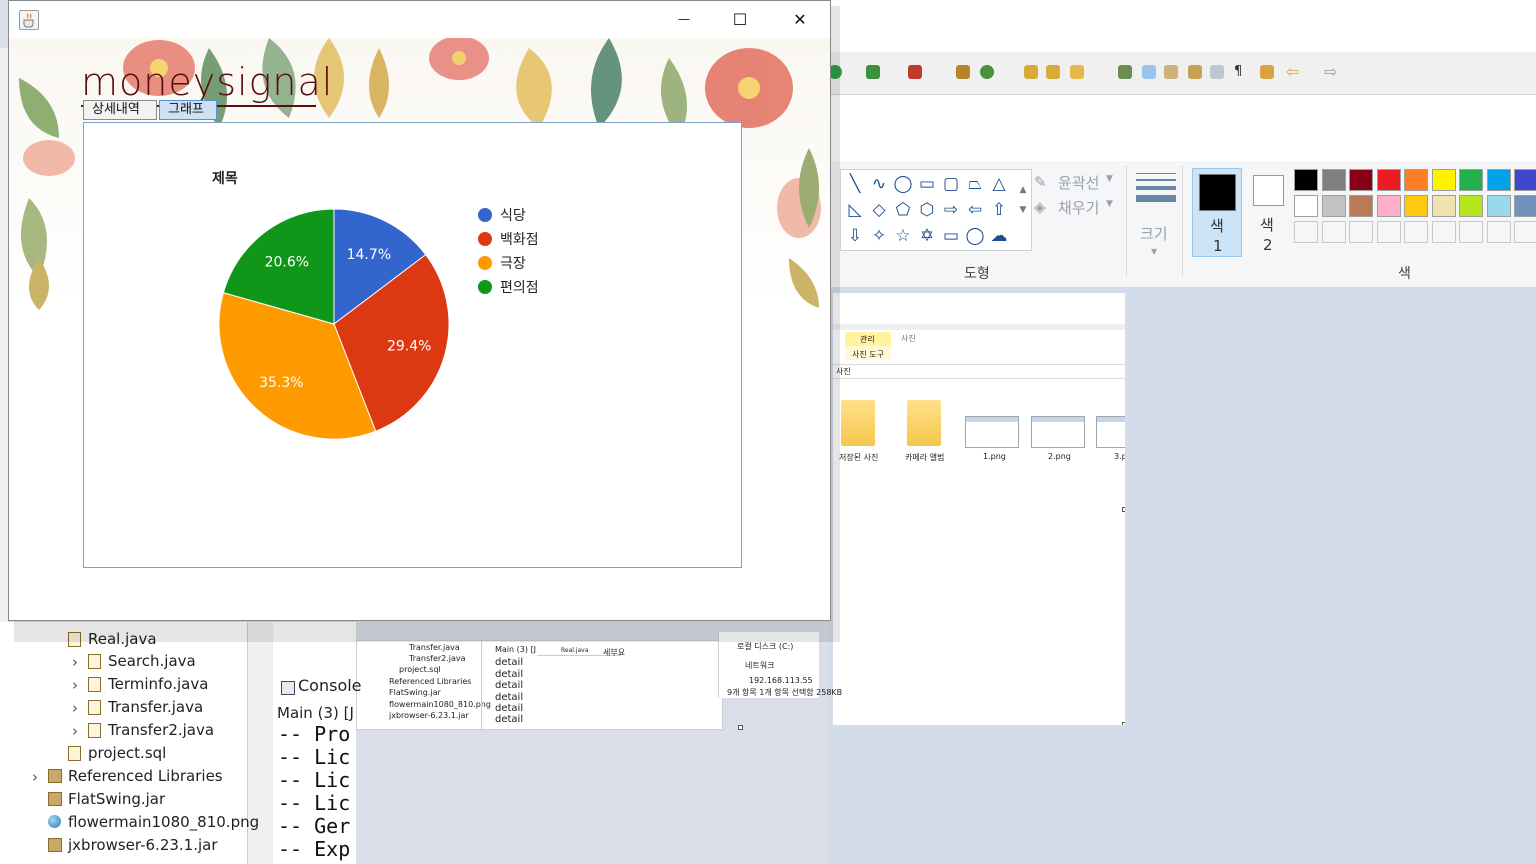 The image size is (1536, 864). What do you see at coordinates (1171, 72) in the screenshot?
I see `annotation-icon` at bounding box center [1171, 72].